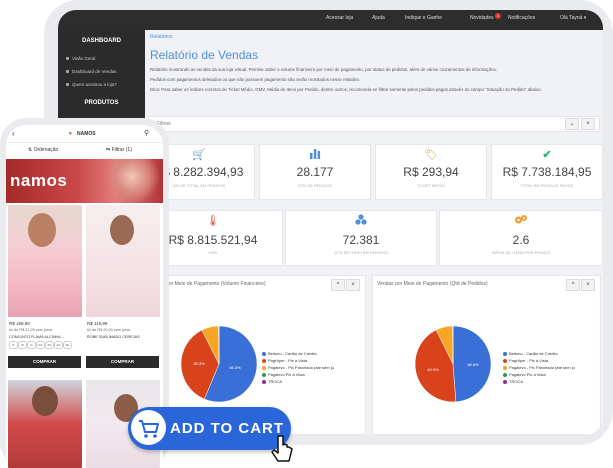  I want to click on breadcrumb: Relatórios, so click(161, 37).